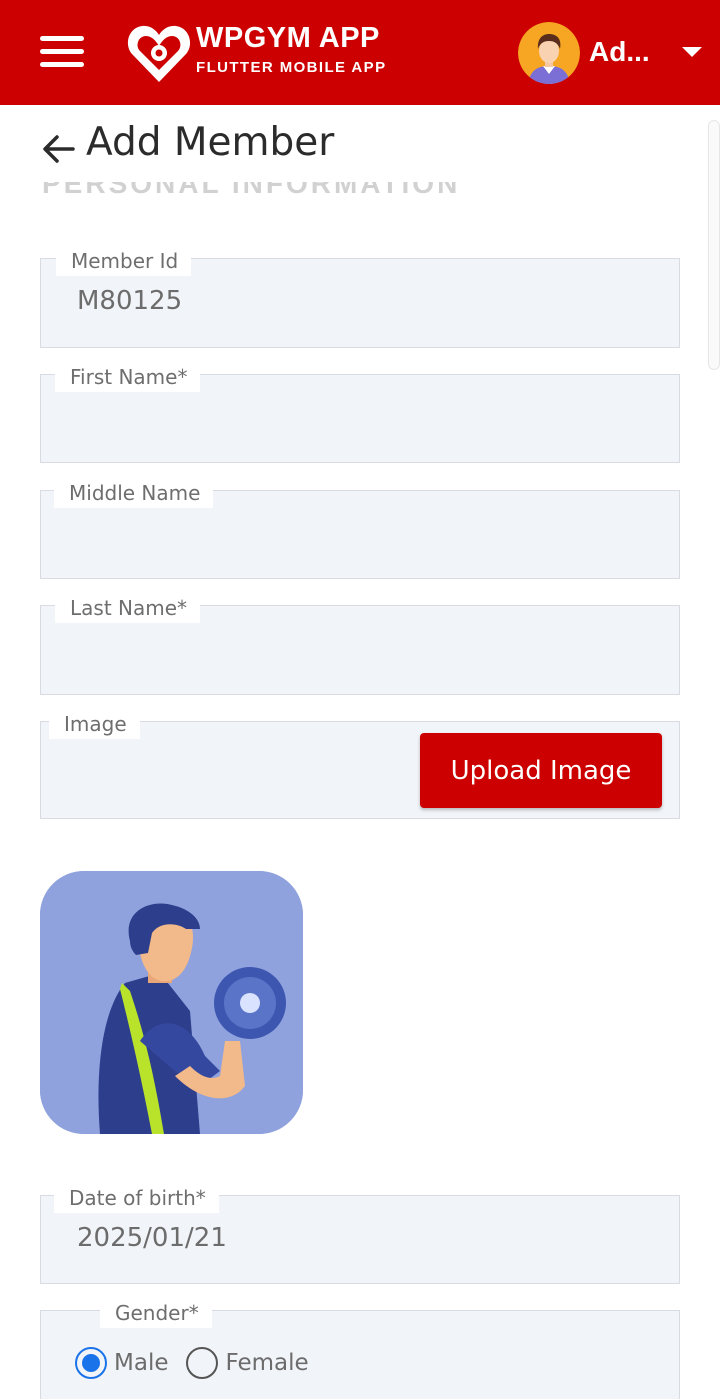 Image resolution: width=720 pixels, height=1399 pixels. I want to click on brand-subtitle: FLUTTER MOBILE APP, so click(291, 67).